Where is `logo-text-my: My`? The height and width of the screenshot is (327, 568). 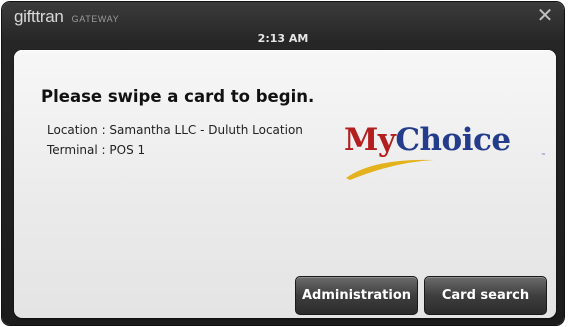
logo-text-my: My is located at coordinates (370, 140).